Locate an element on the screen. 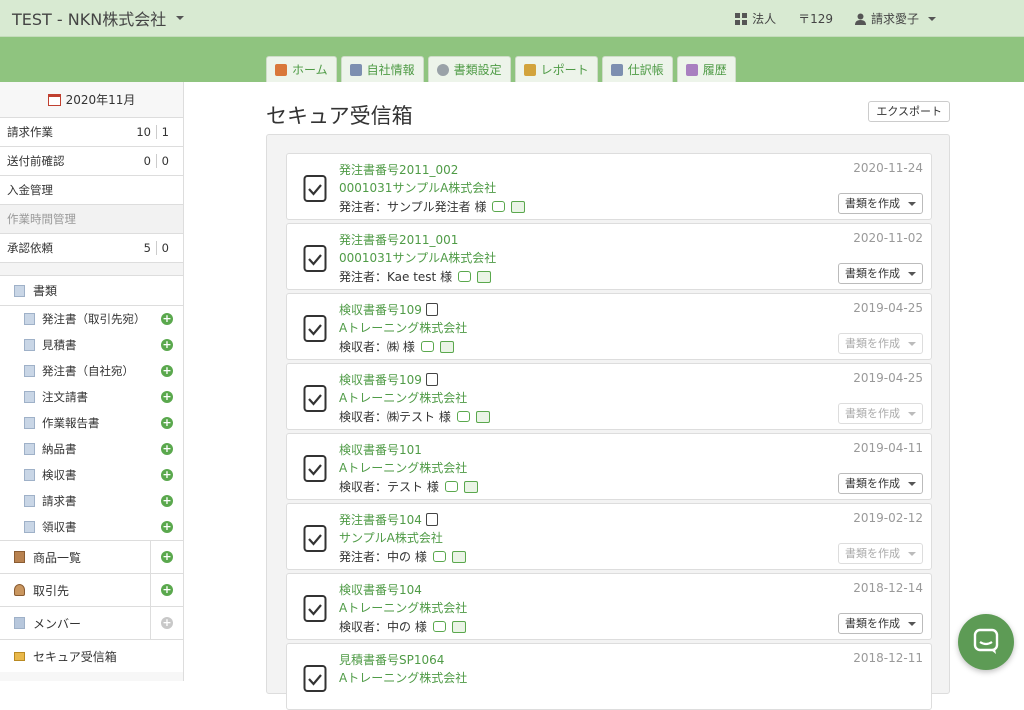  company-switcher: TEST - NKN株式会社 is located at coordinates (98, 18).